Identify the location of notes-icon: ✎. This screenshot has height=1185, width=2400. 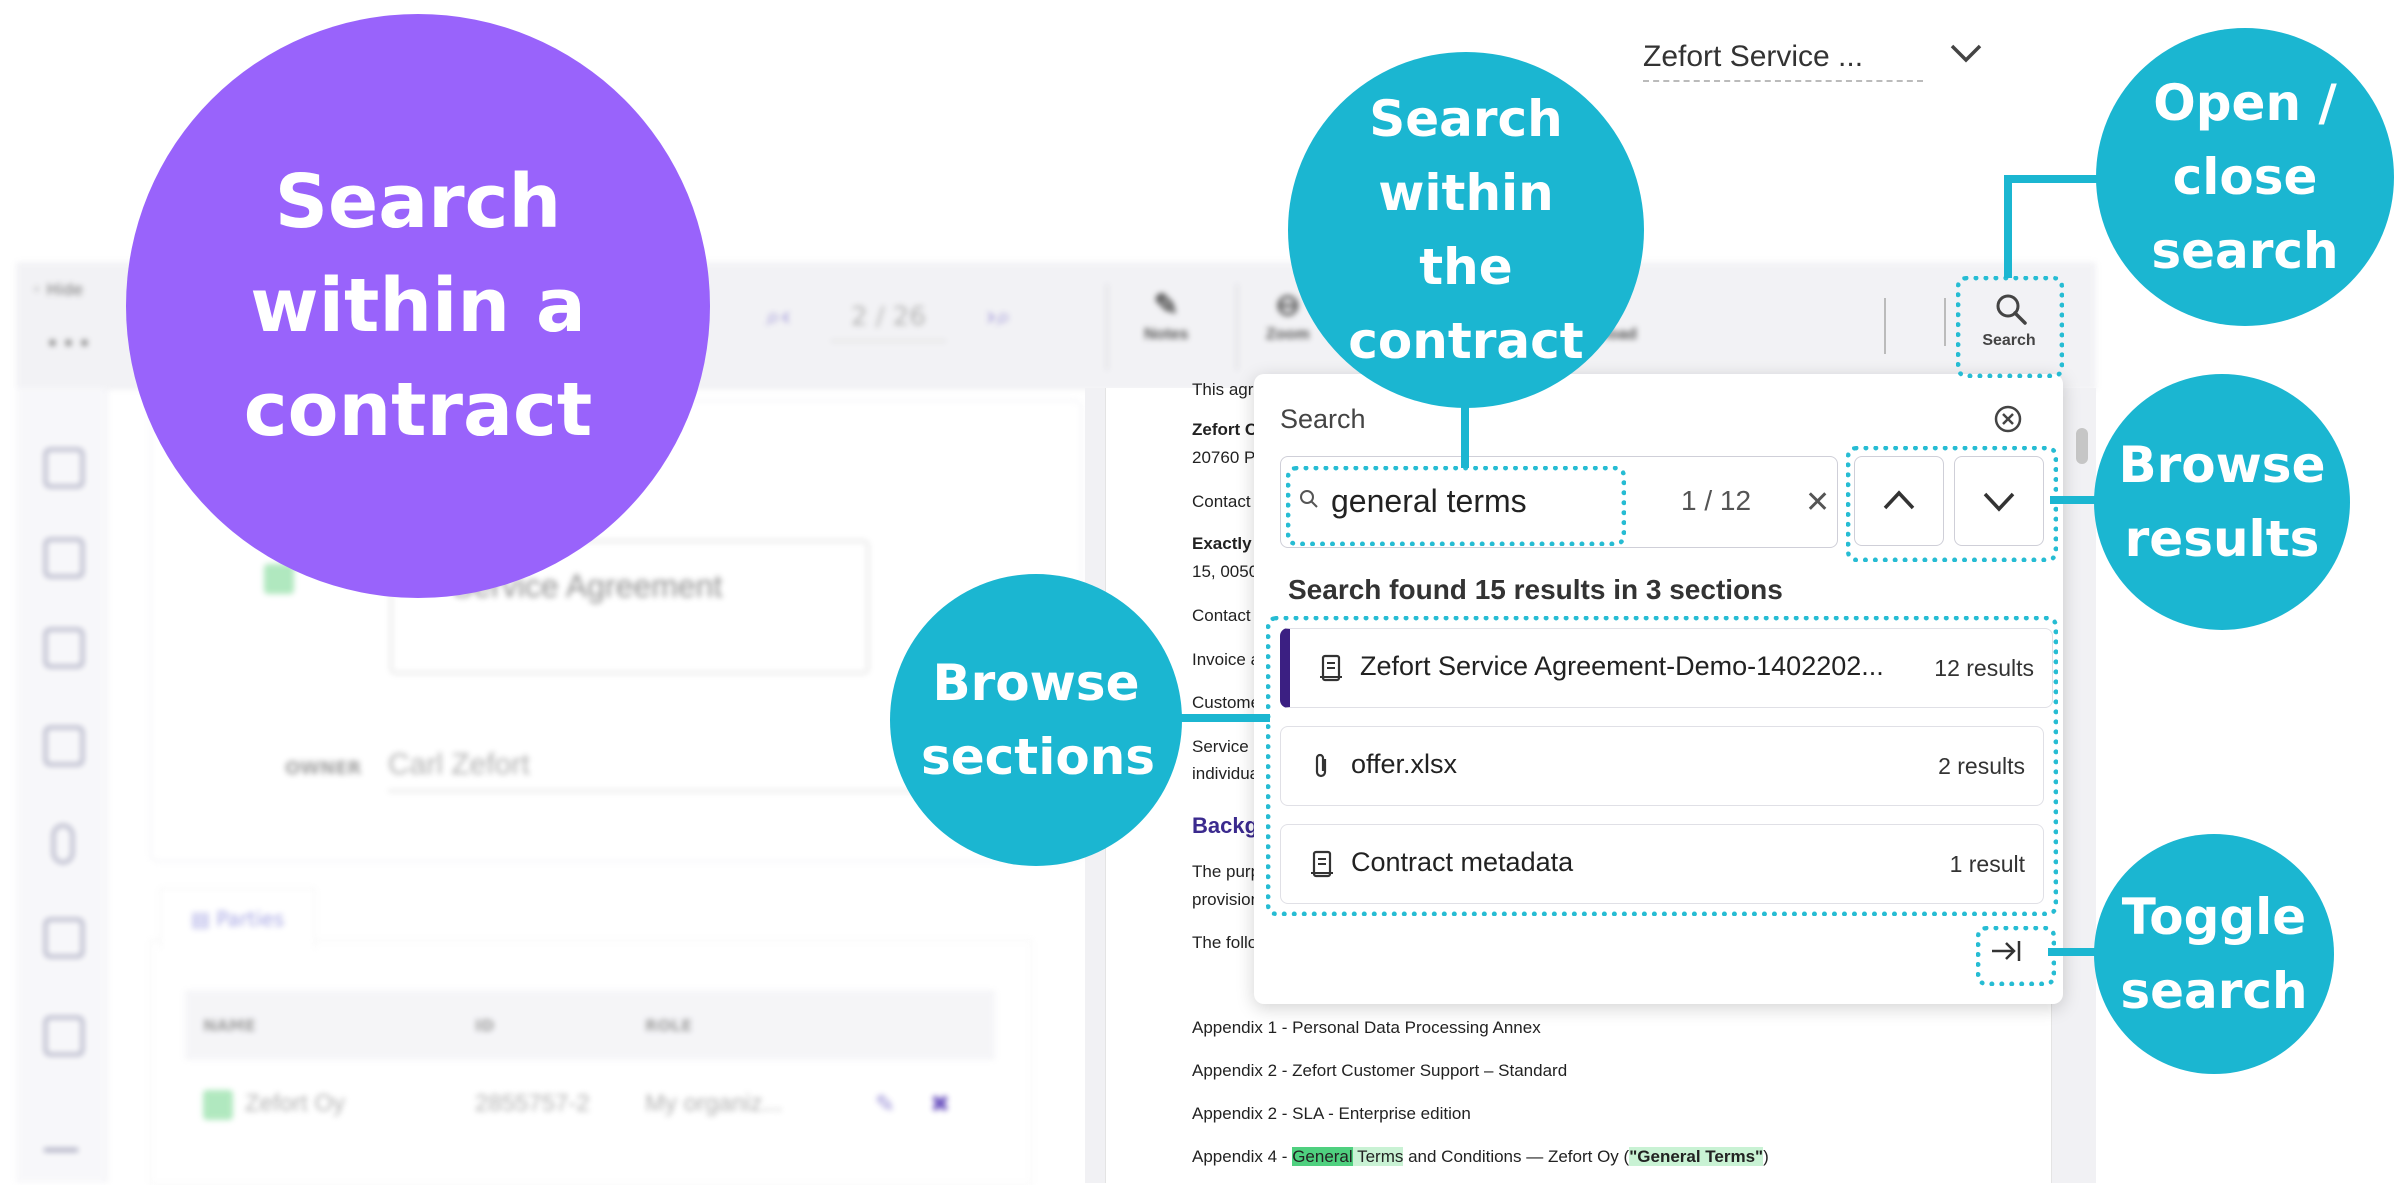
(1166, 305).